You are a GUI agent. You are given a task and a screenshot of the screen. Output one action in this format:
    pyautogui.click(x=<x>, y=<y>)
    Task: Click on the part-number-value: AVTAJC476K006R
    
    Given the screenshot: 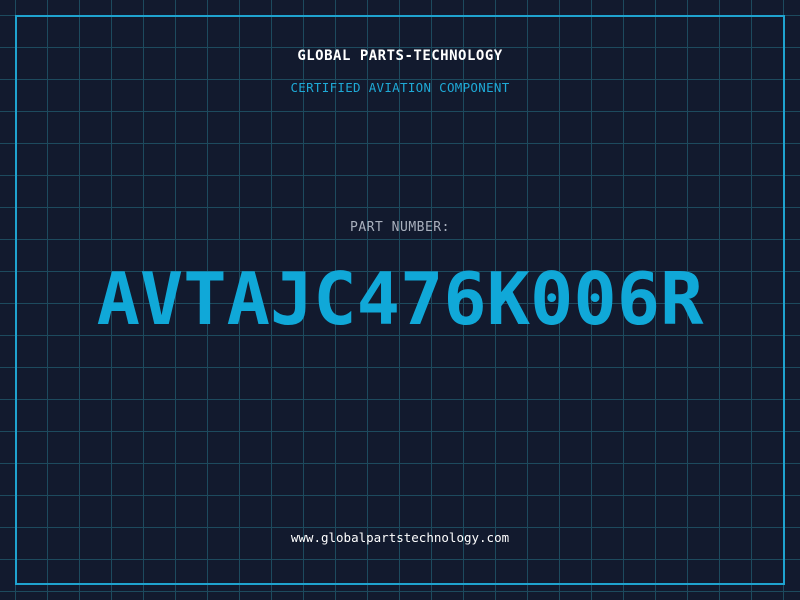 What is the action you would take?
    pyautogui.click(x=400, y=299)
    